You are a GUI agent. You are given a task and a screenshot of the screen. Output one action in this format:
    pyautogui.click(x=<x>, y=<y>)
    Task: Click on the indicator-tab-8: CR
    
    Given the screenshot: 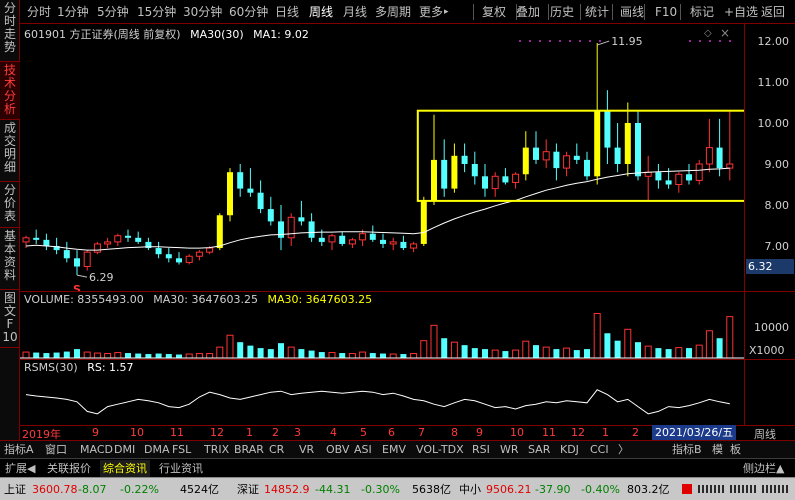 What is the action you would take?
    pyautogui.click(x=276, y=450)
    